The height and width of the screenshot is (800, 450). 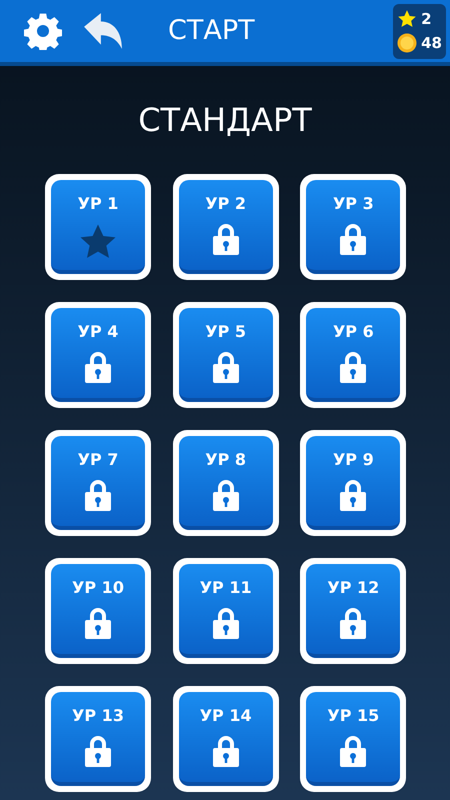 I want to click on settings-icon, so click(x=43, y=31).